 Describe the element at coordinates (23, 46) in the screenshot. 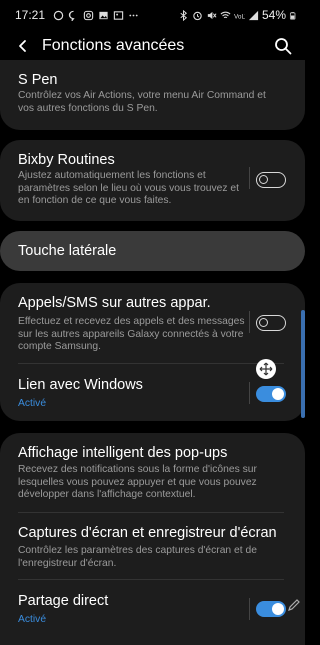

I see `back-arrow-icon` at that location.